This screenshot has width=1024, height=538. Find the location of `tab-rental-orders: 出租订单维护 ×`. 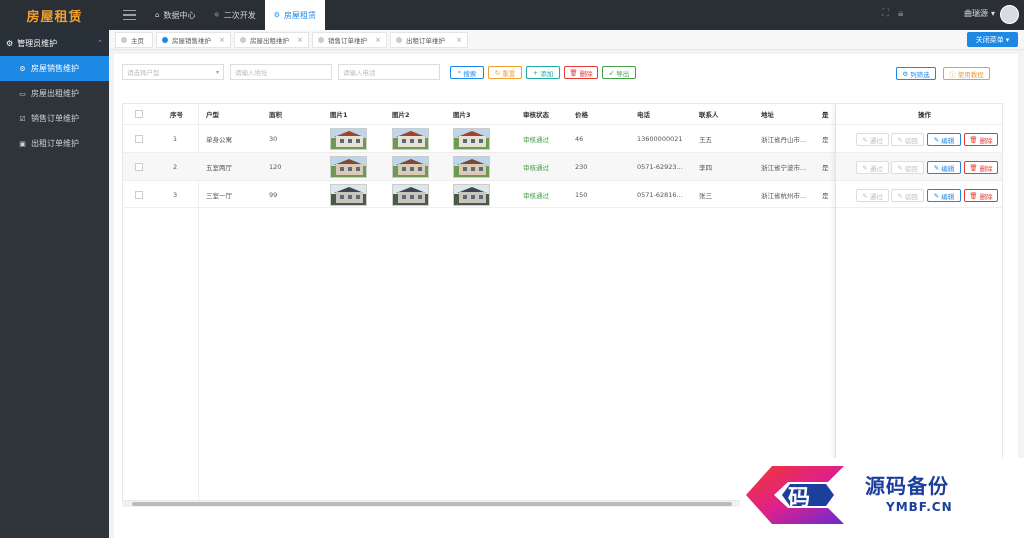

tab-rental-orders: 出租订单维护 × is located at coordinates (429, 40).